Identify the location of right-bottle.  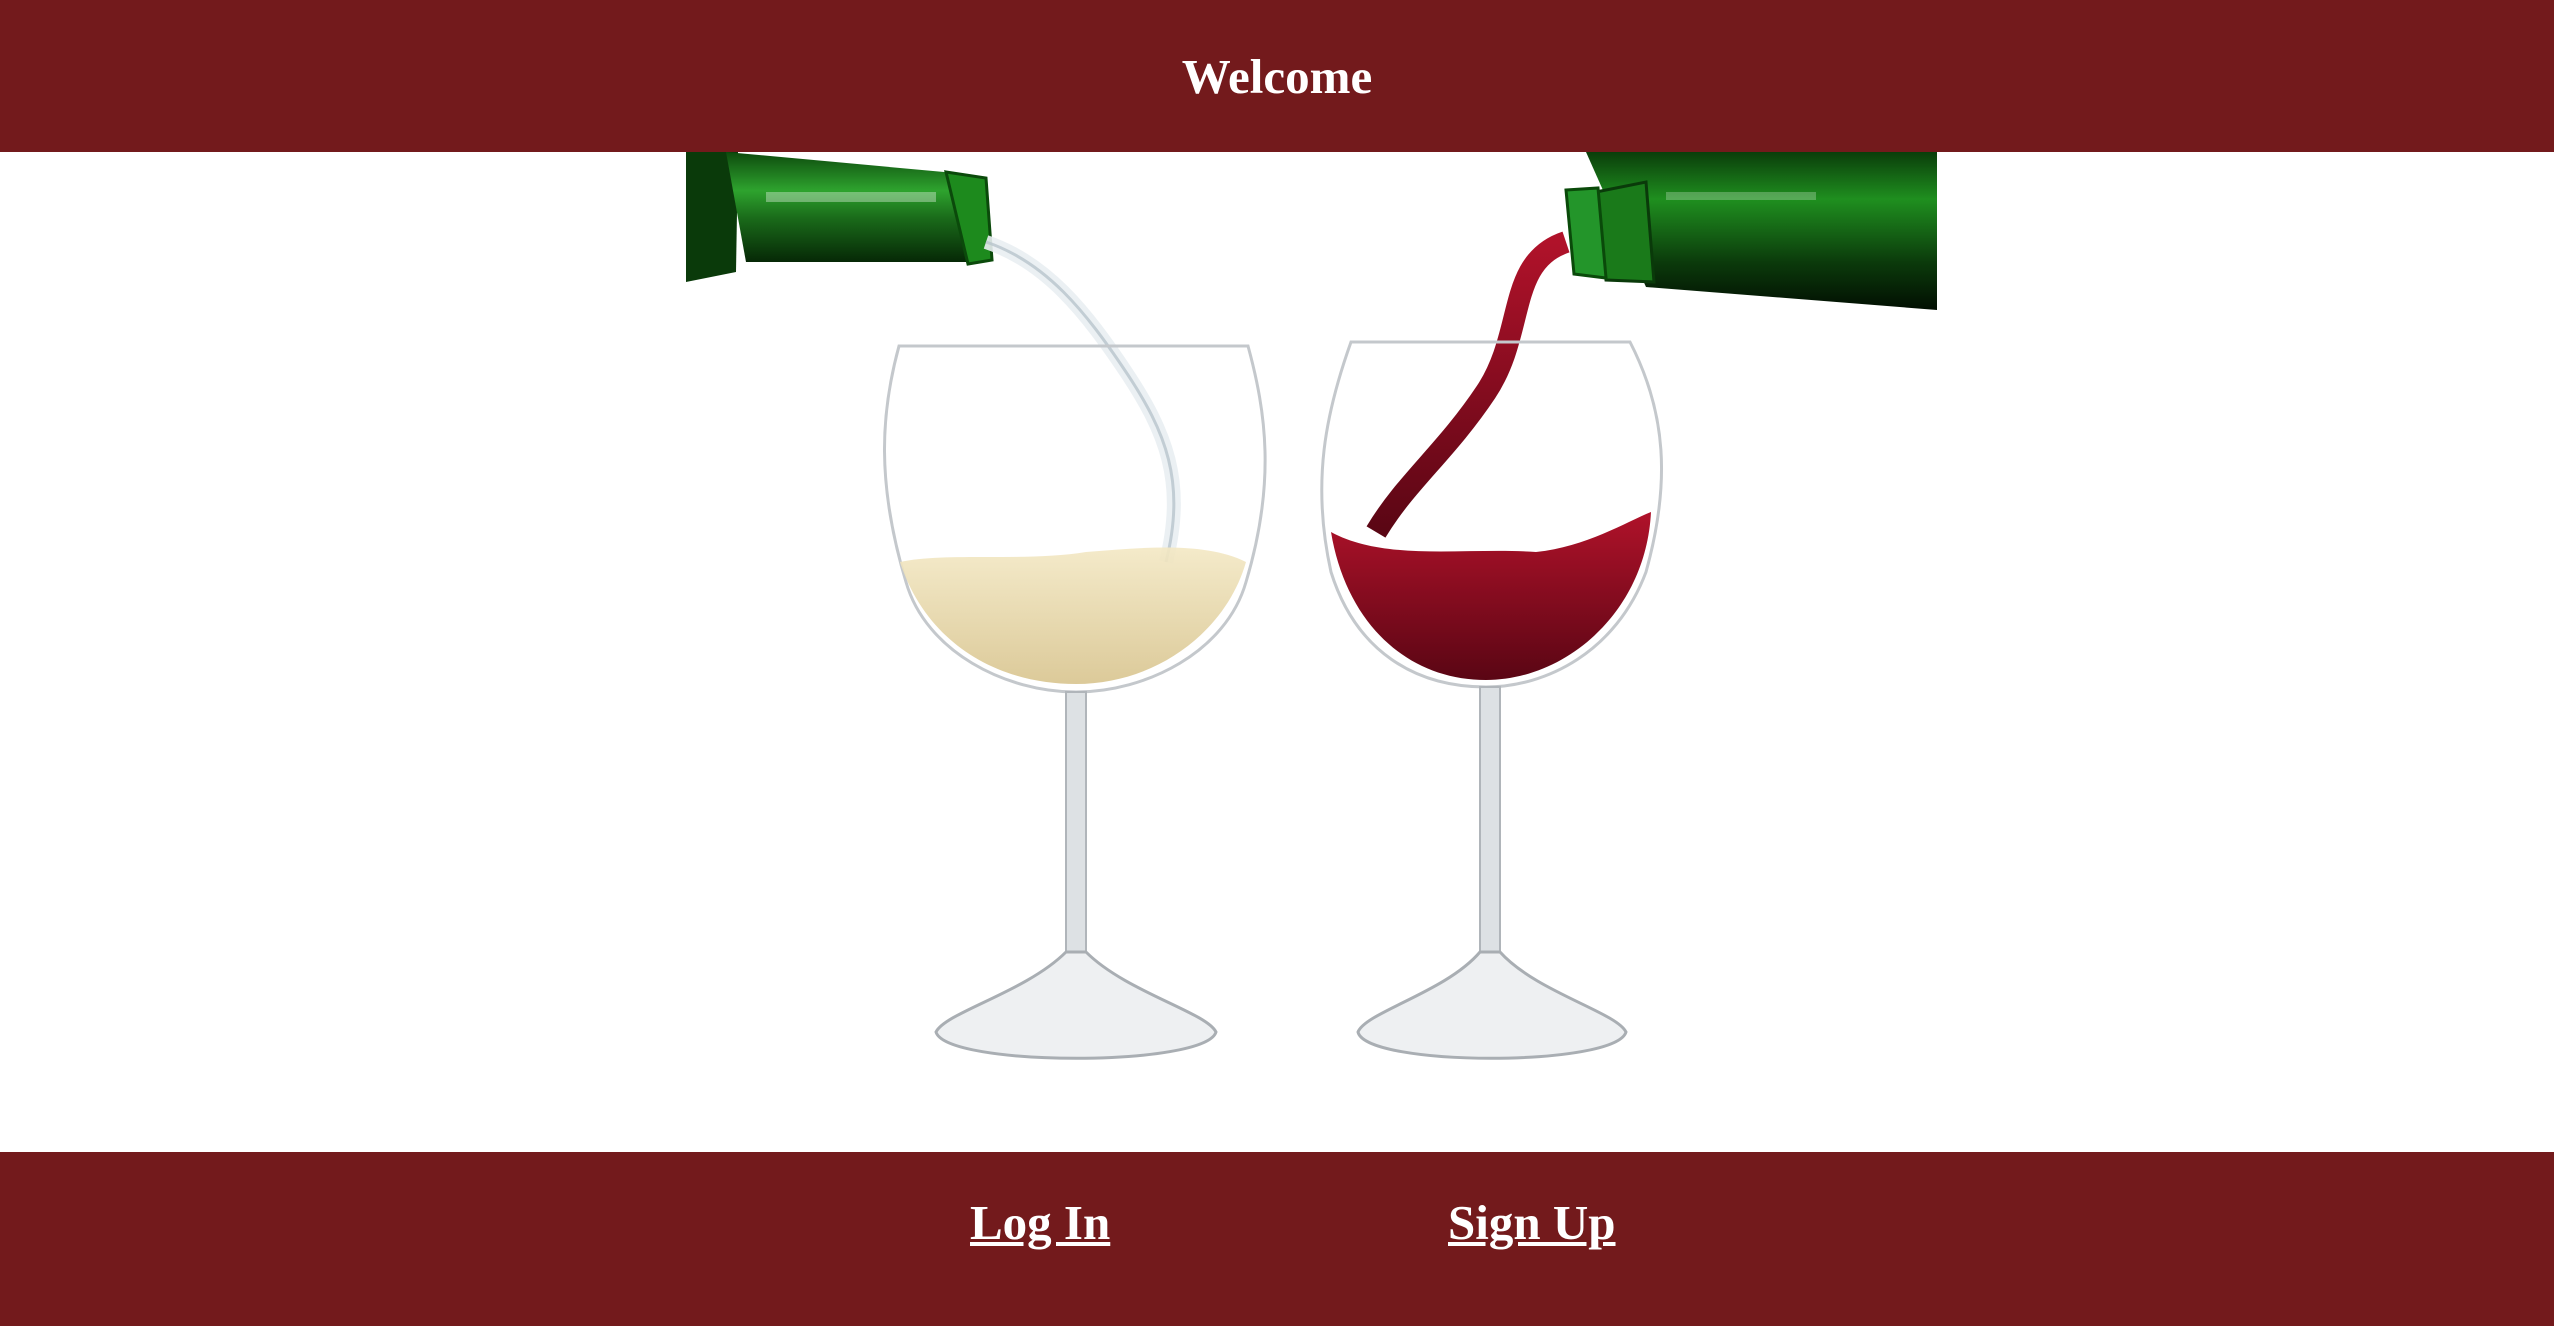
(1750, 231).